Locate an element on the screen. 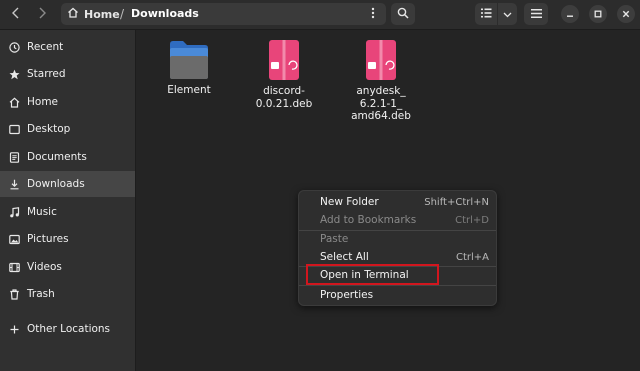  hamburger-icon is located at coordinates (536, 14).